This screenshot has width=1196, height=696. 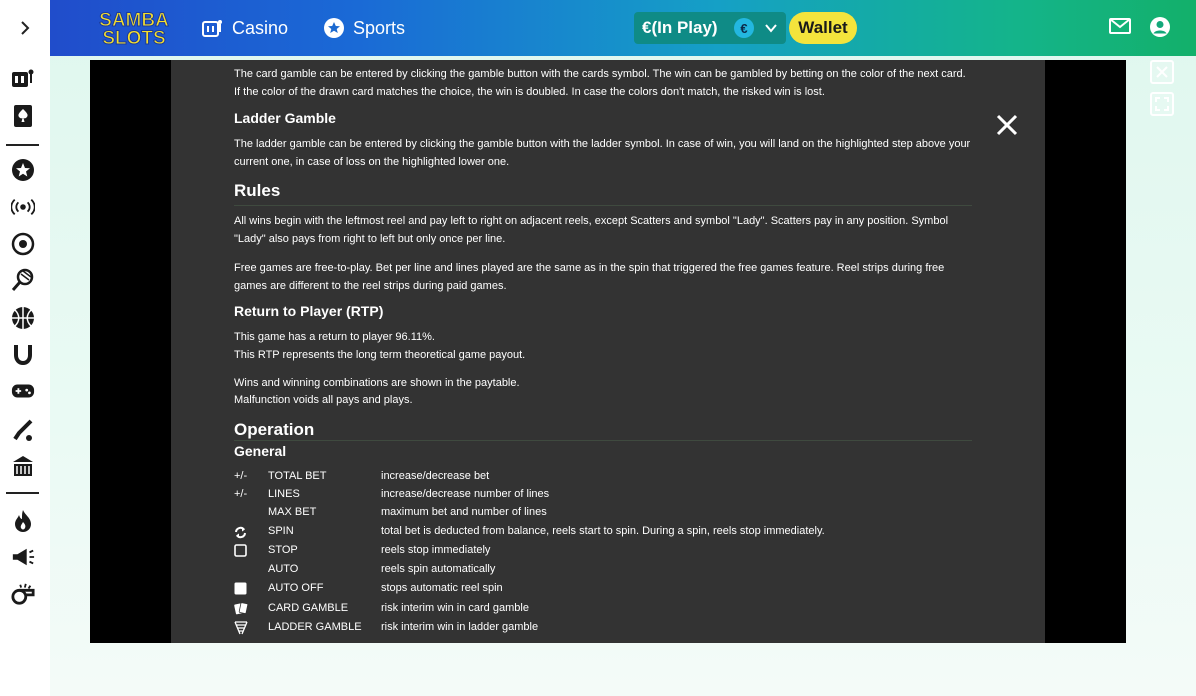 I want to click on ladder-icon, so click(x=244, y=629).